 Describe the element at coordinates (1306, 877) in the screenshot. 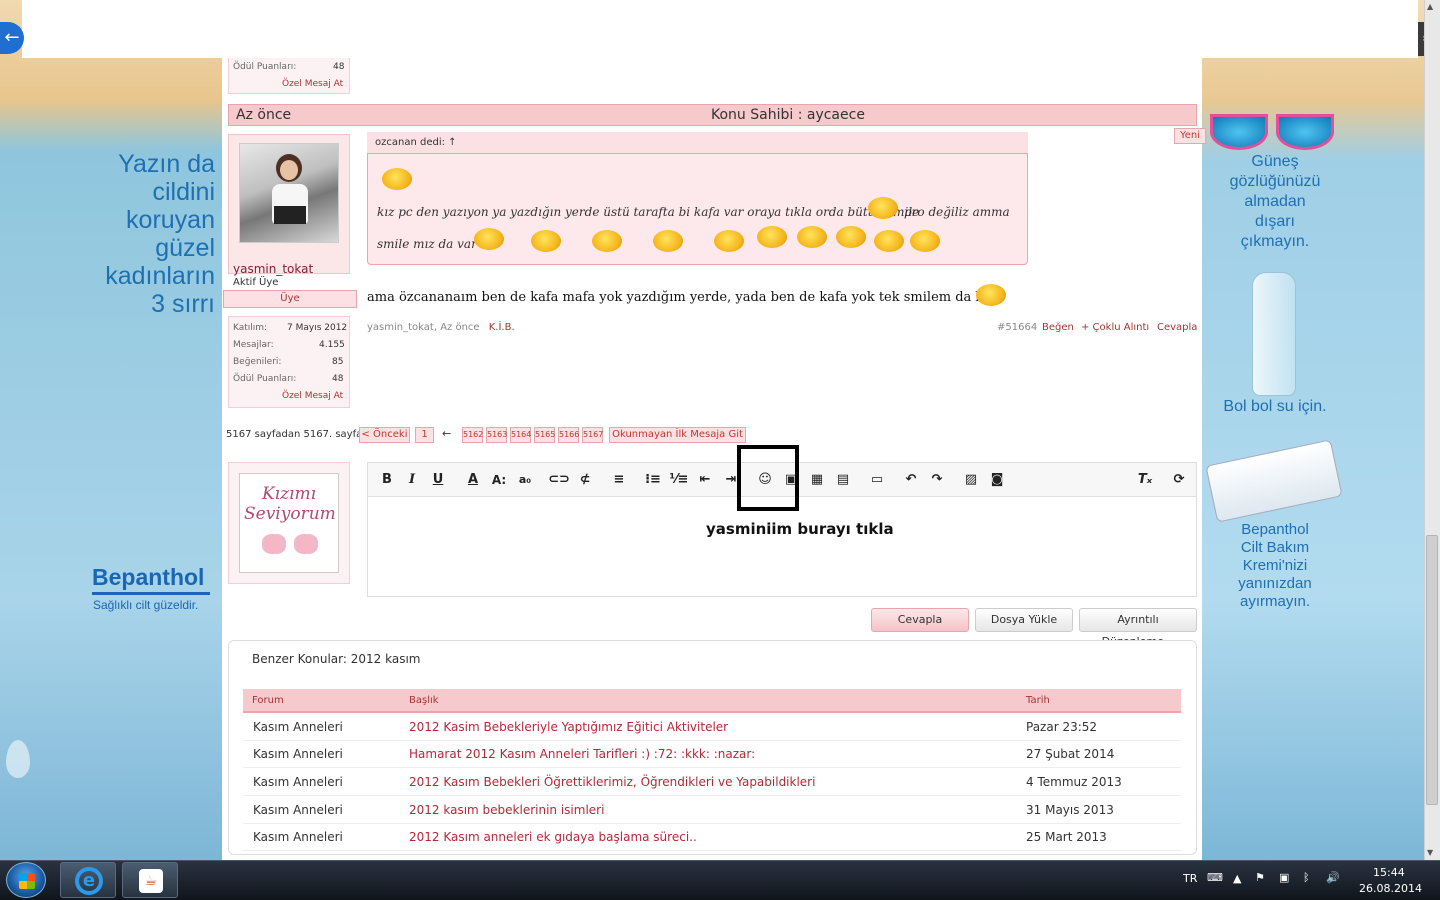

I see `bluetooth-icon: ᛒ` at that location.